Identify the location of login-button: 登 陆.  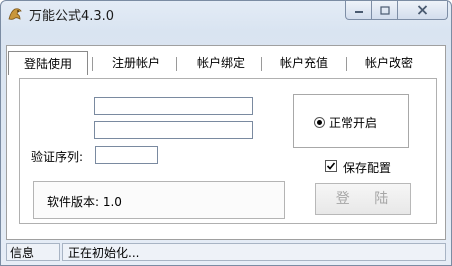
(363, 199).